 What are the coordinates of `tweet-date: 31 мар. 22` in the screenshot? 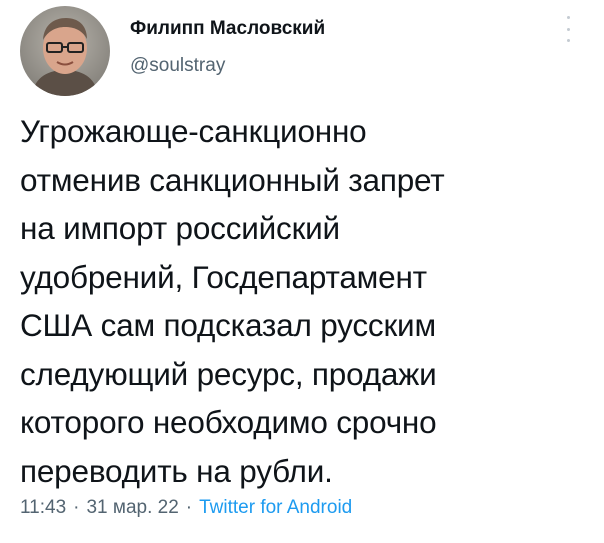 It's located at (132, 507).